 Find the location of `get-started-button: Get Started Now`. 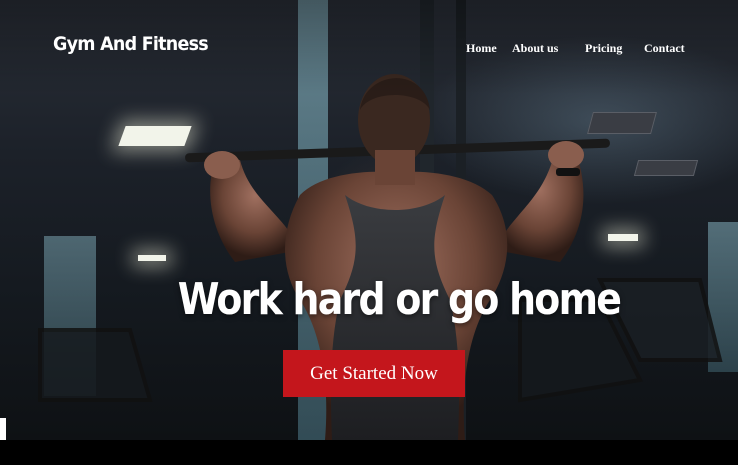

get-started-button: Get Started Now is located at coordinates (374, 373).